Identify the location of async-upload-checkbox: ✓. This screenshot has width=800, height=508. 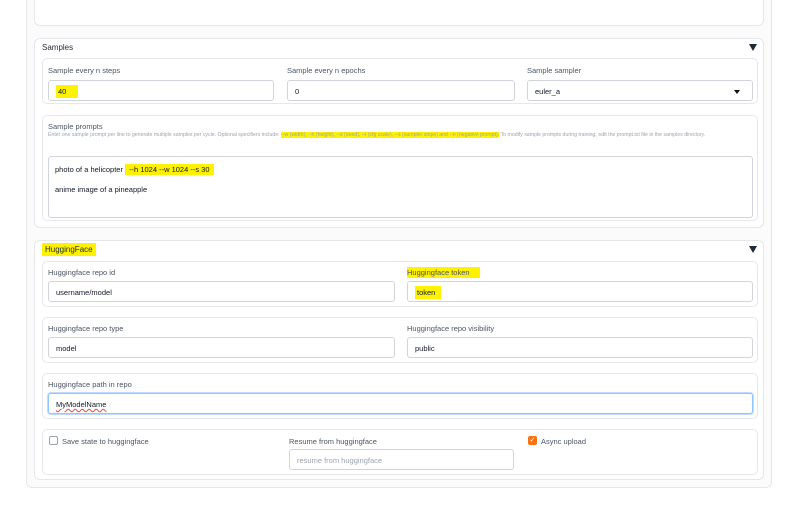
(532, 440).